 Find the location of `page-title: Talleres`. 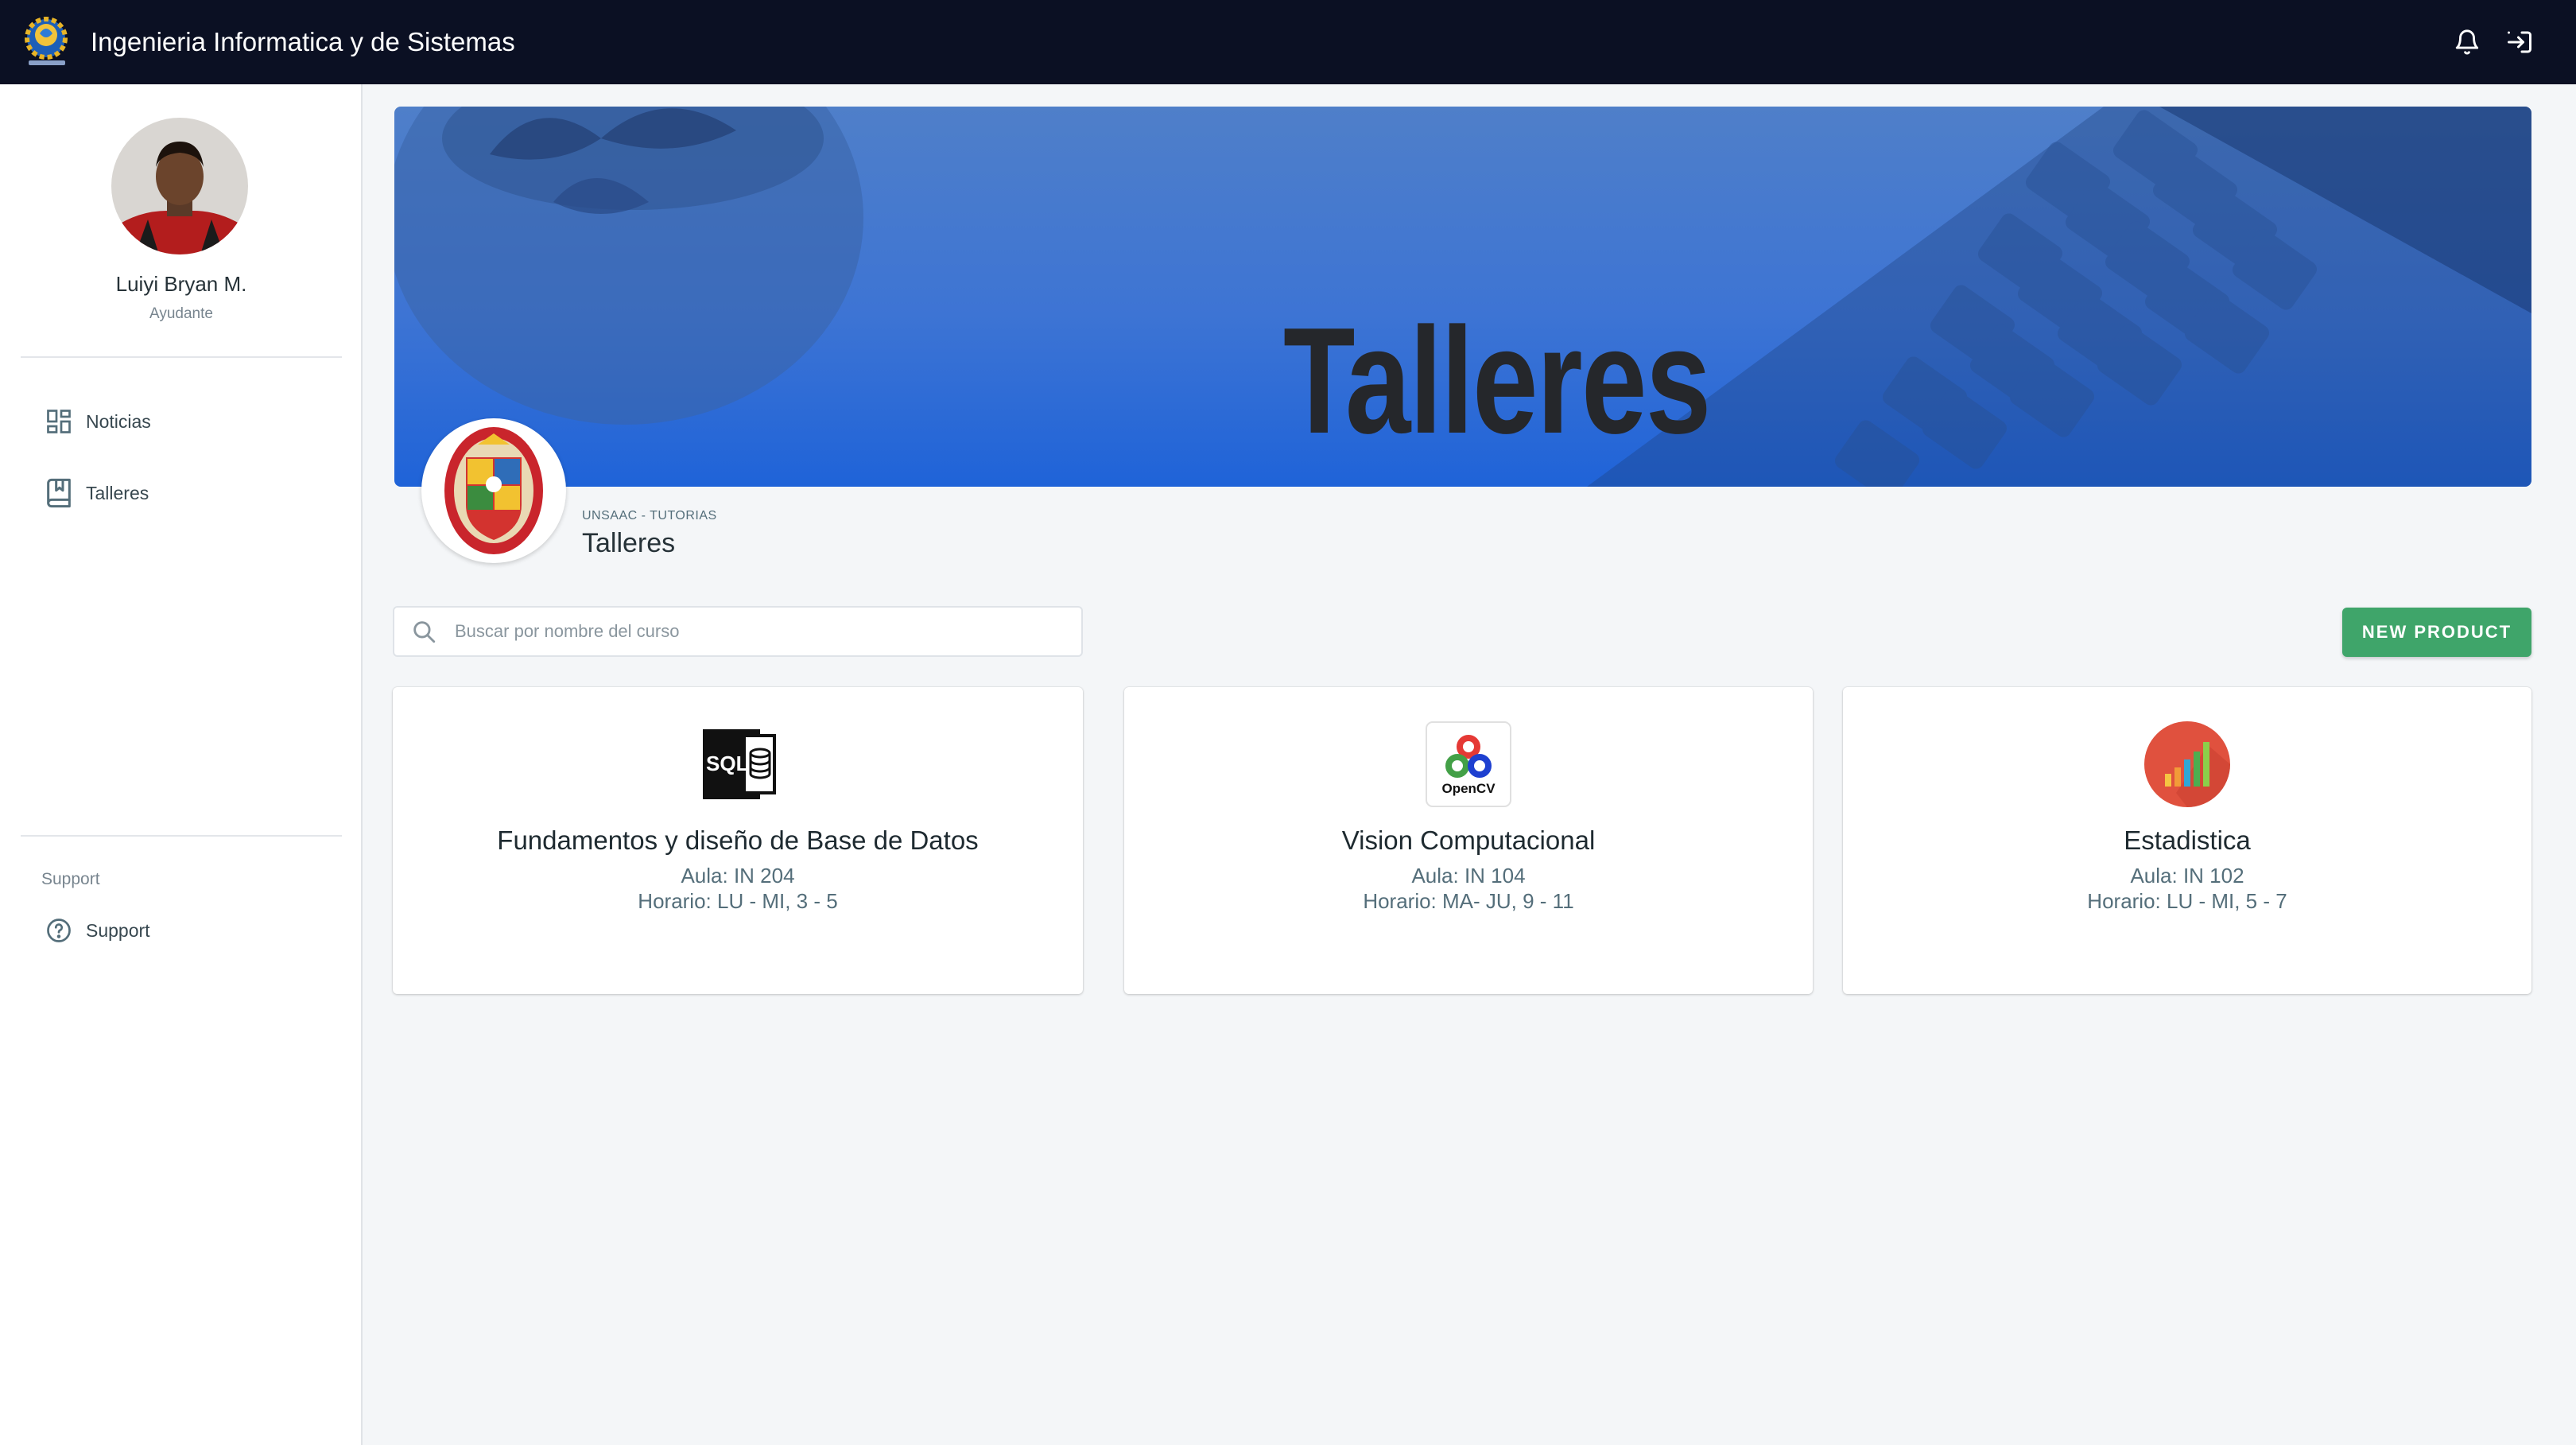

page-title: Talleres is located at coordinates (629, 543).